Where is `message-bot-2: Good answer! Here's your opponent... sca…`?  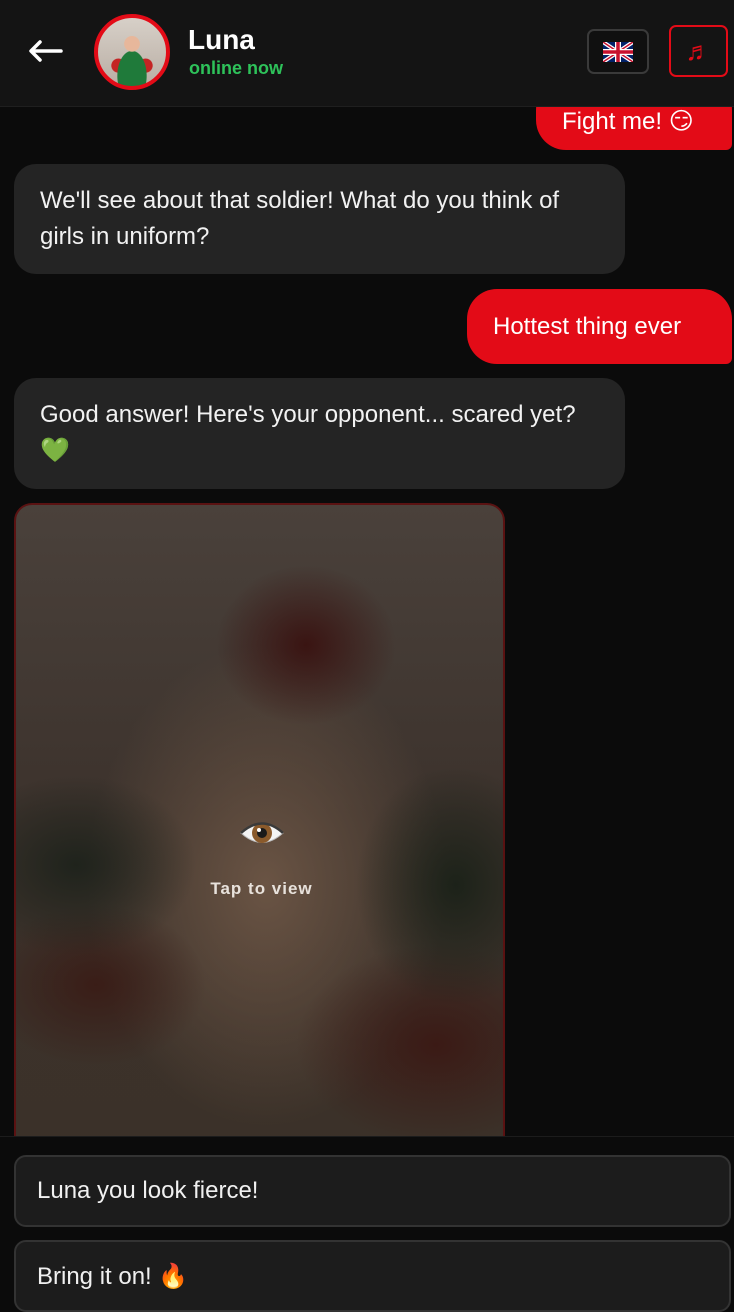 message-bot-2: Good answer! Here's your opponent... sca… is located at coordinates (319, 433).